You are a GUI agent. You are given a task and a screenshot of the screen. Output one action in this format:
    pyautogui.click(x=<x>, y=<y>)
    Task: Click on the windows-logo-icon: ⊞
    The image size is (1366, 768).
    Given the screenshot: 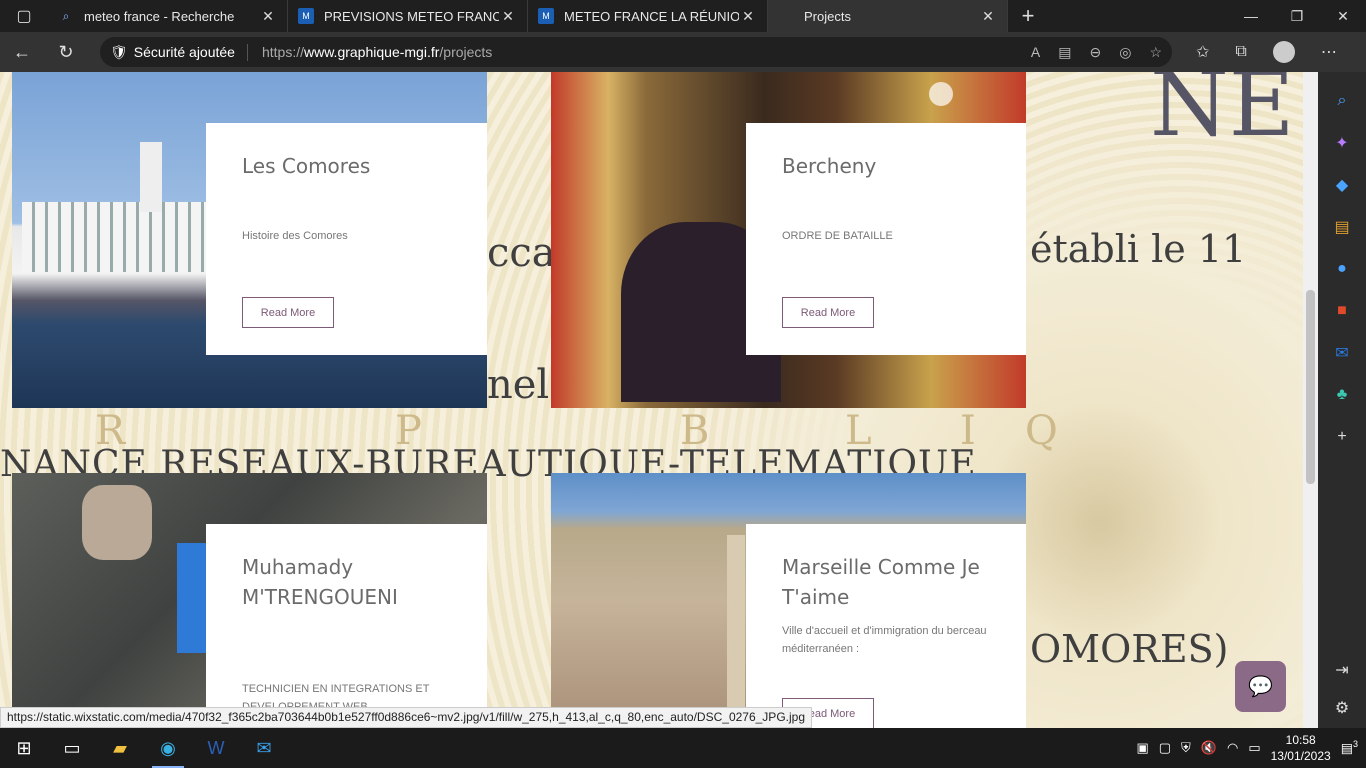 What is the action you would take?
    pyautogui.click(x=24, y=747)
    